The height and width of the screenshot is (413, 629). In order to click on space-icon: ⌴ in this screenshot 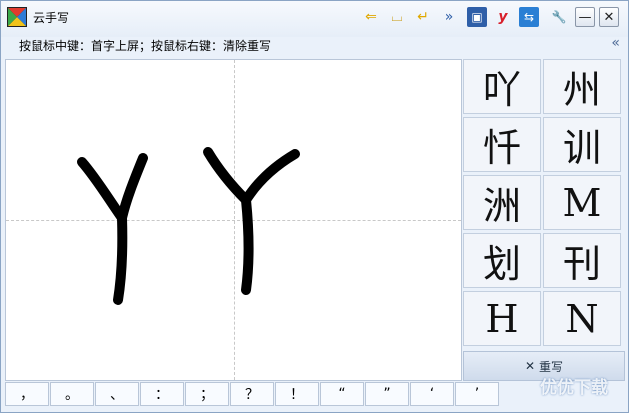, I will do `click(397, 17)`.